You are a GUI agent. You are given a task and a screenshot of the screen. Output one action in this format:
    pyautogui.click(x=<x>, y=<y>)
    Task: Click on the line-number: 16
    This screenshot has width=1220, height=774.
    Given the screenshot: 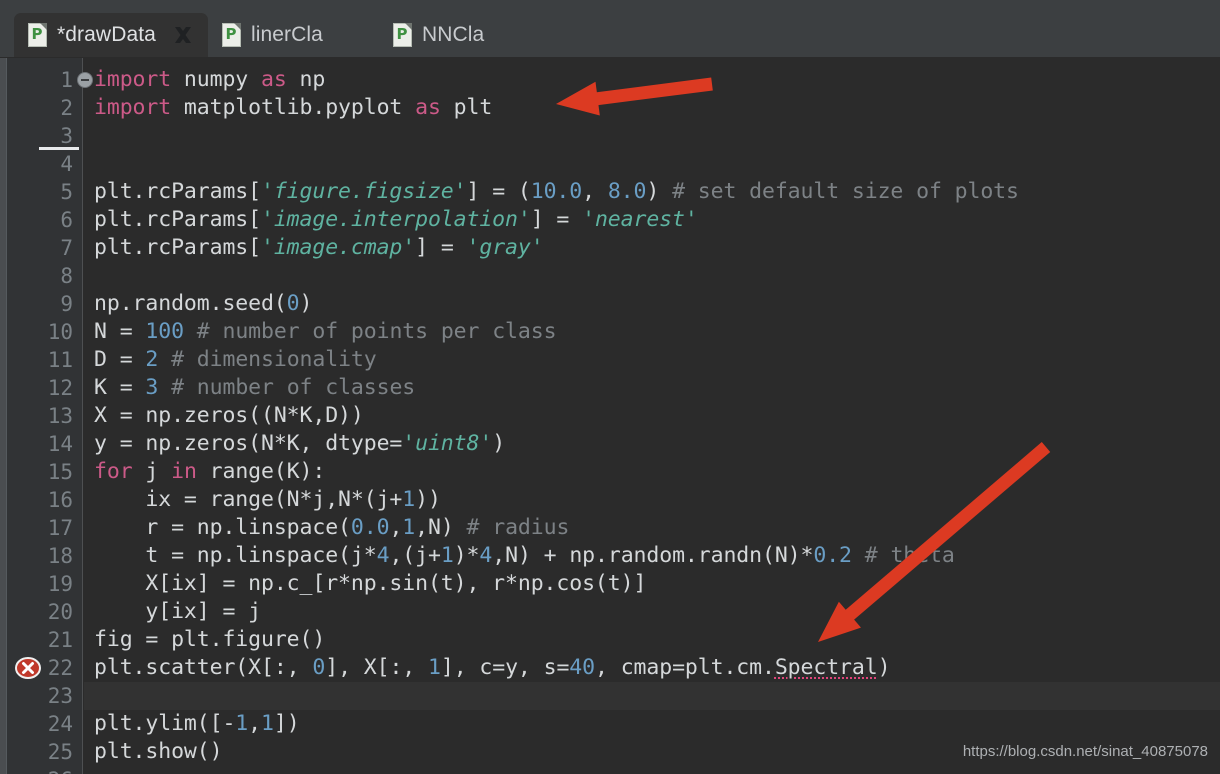 What is the action you would take?
    pyautogui.click(x=60, y=500)
    